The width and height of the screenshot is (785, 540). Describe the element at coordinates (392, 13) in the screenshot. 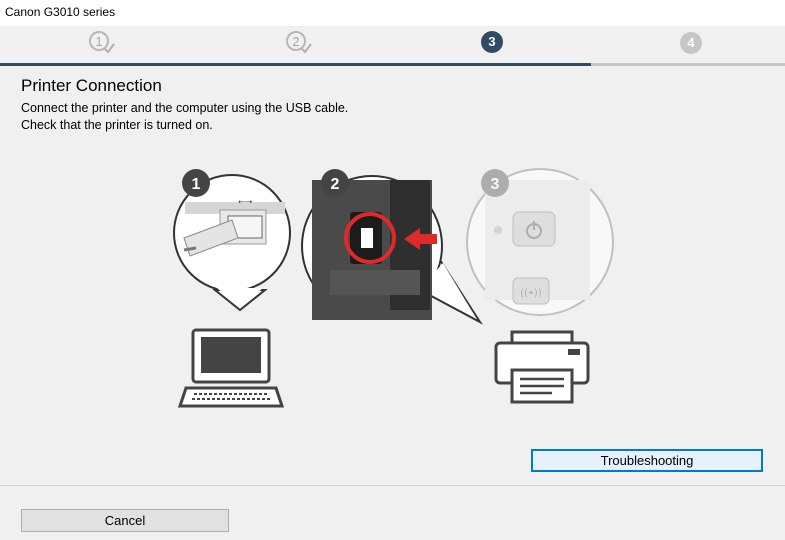

I see `title-bar: Canon G3010 series` at that location.